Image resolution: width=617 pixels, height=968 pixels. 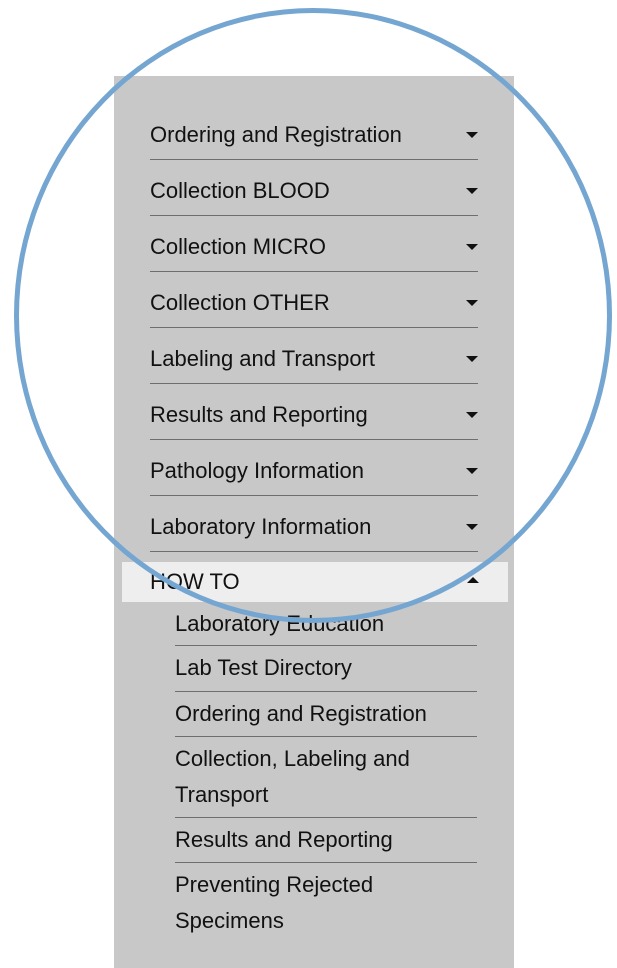 What do you see at coordinates (315, 582) in the screenshot?
I see `menu-item-how-to: HOW TO` at bounding box center [315, 582].